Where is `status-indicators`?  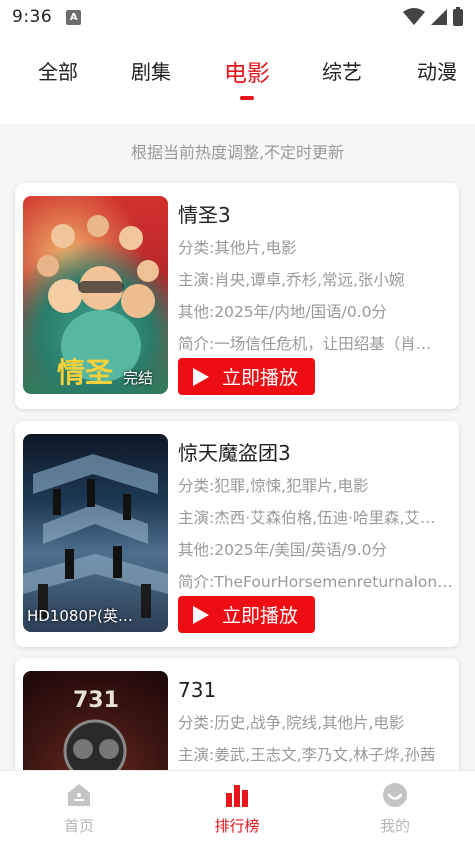 status-indicators is located at coordinates (433, 16).